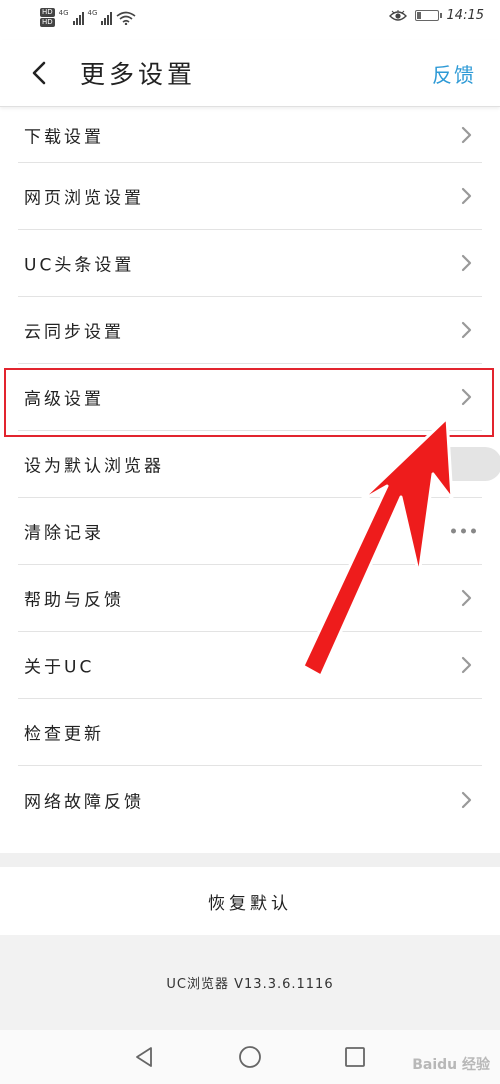 The image size is (500, 1084). I want to click on status-right: 14:15, so click(436, 15).